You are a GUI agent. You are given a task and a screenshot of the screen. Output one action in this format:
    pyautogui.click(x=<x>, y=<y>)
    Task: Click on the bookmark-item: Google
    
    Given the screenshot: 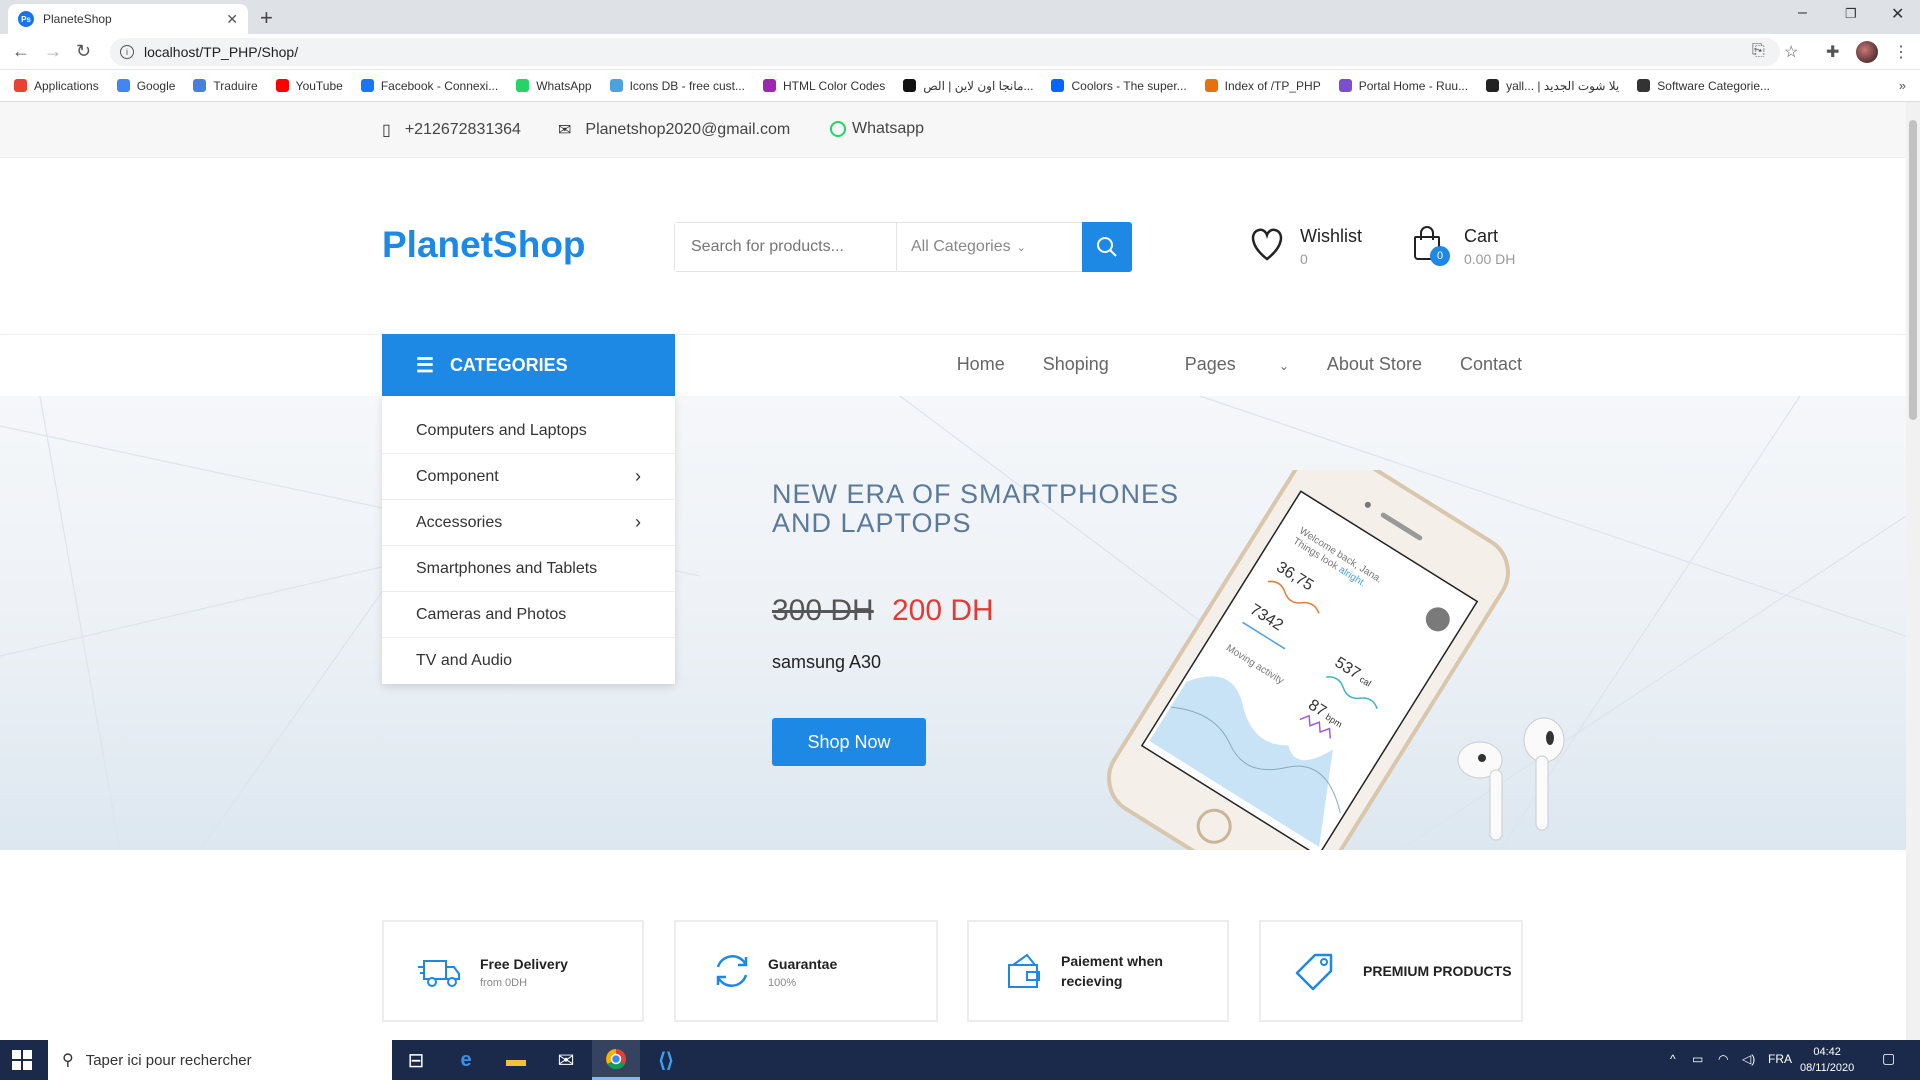 What is the action you would take?
    pyautogui.click(x=145, y=86)
    